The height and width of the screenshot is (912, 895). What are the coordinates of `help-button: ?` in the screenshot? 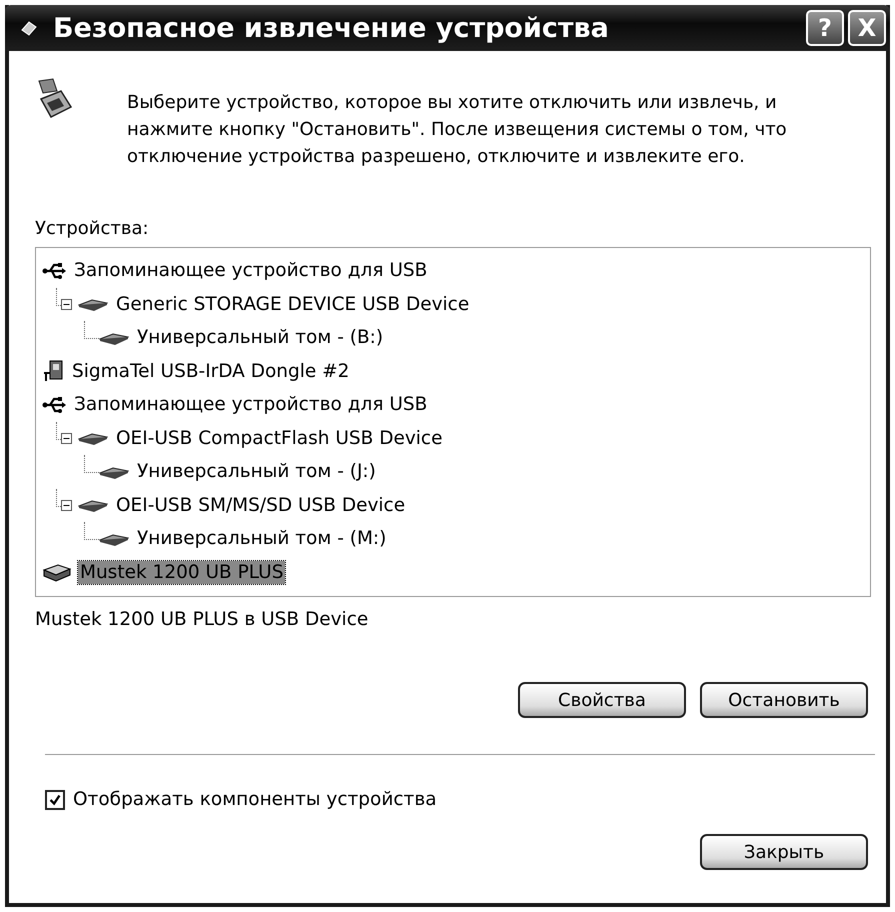 It's located at (825, 28).